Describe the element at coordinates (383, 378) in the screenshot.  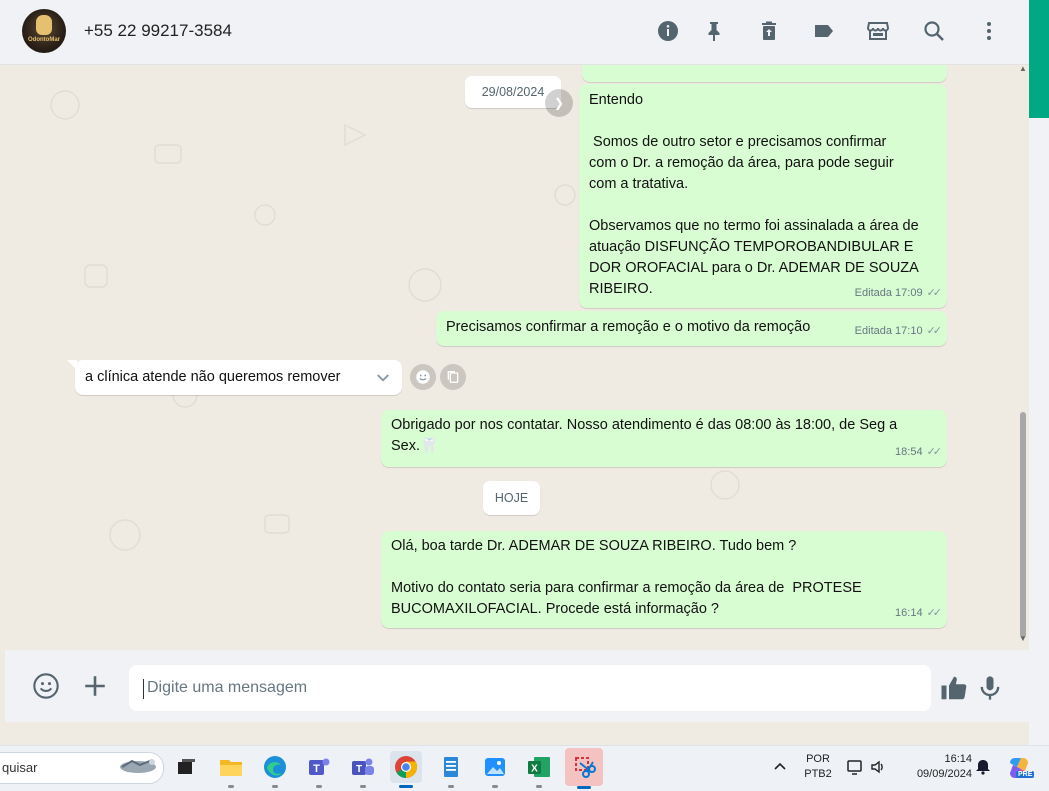
I see `chevron-down-icon` at that location.